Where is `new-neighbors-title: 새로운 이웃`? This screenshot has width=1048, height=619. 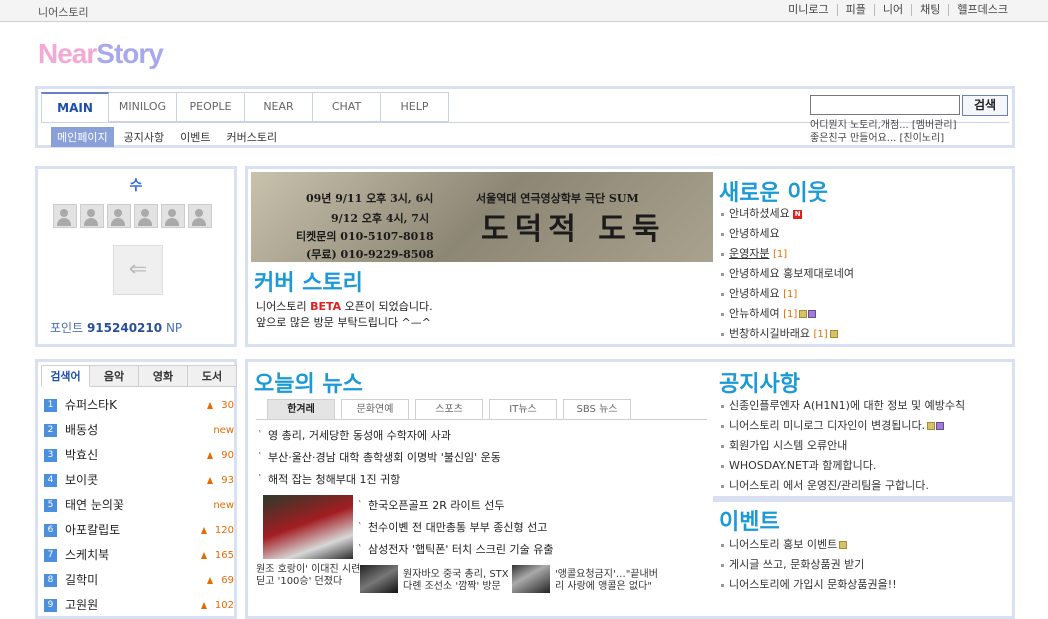 new-neighbors-title: 새로운 이웃 is located at coordinates (773, 191).